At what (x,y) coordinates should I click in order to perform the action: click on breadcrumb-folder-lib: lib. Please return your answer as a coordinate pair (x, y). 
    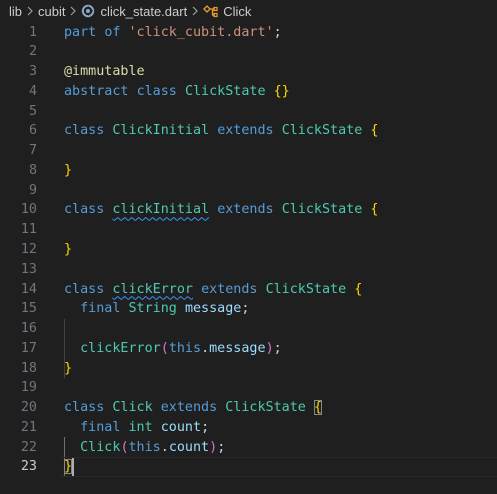
    Looking at the image, I should click on (15, 11).